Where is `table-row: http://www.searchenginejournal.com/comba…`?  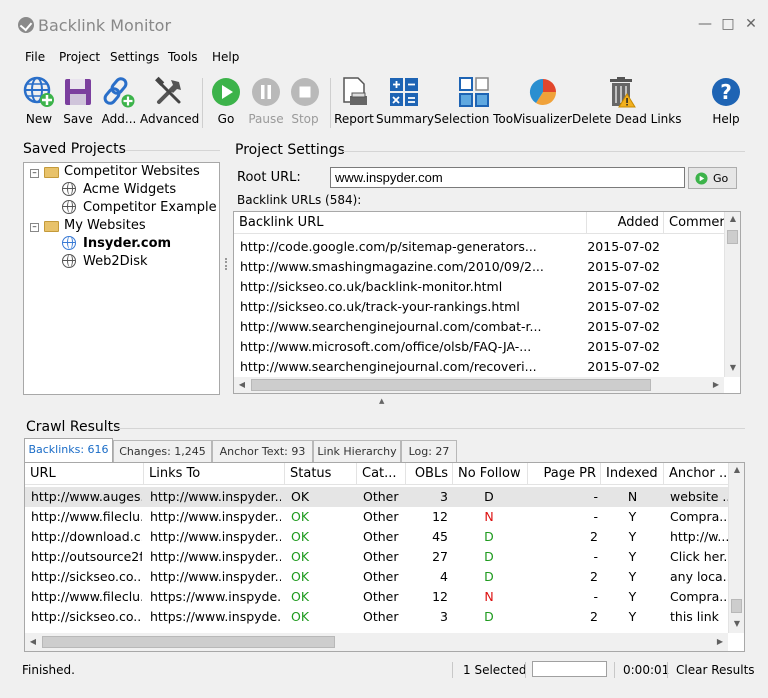 table-row: http://www.searchenginejournal.com/comba… is located at coordinates (479, 327).